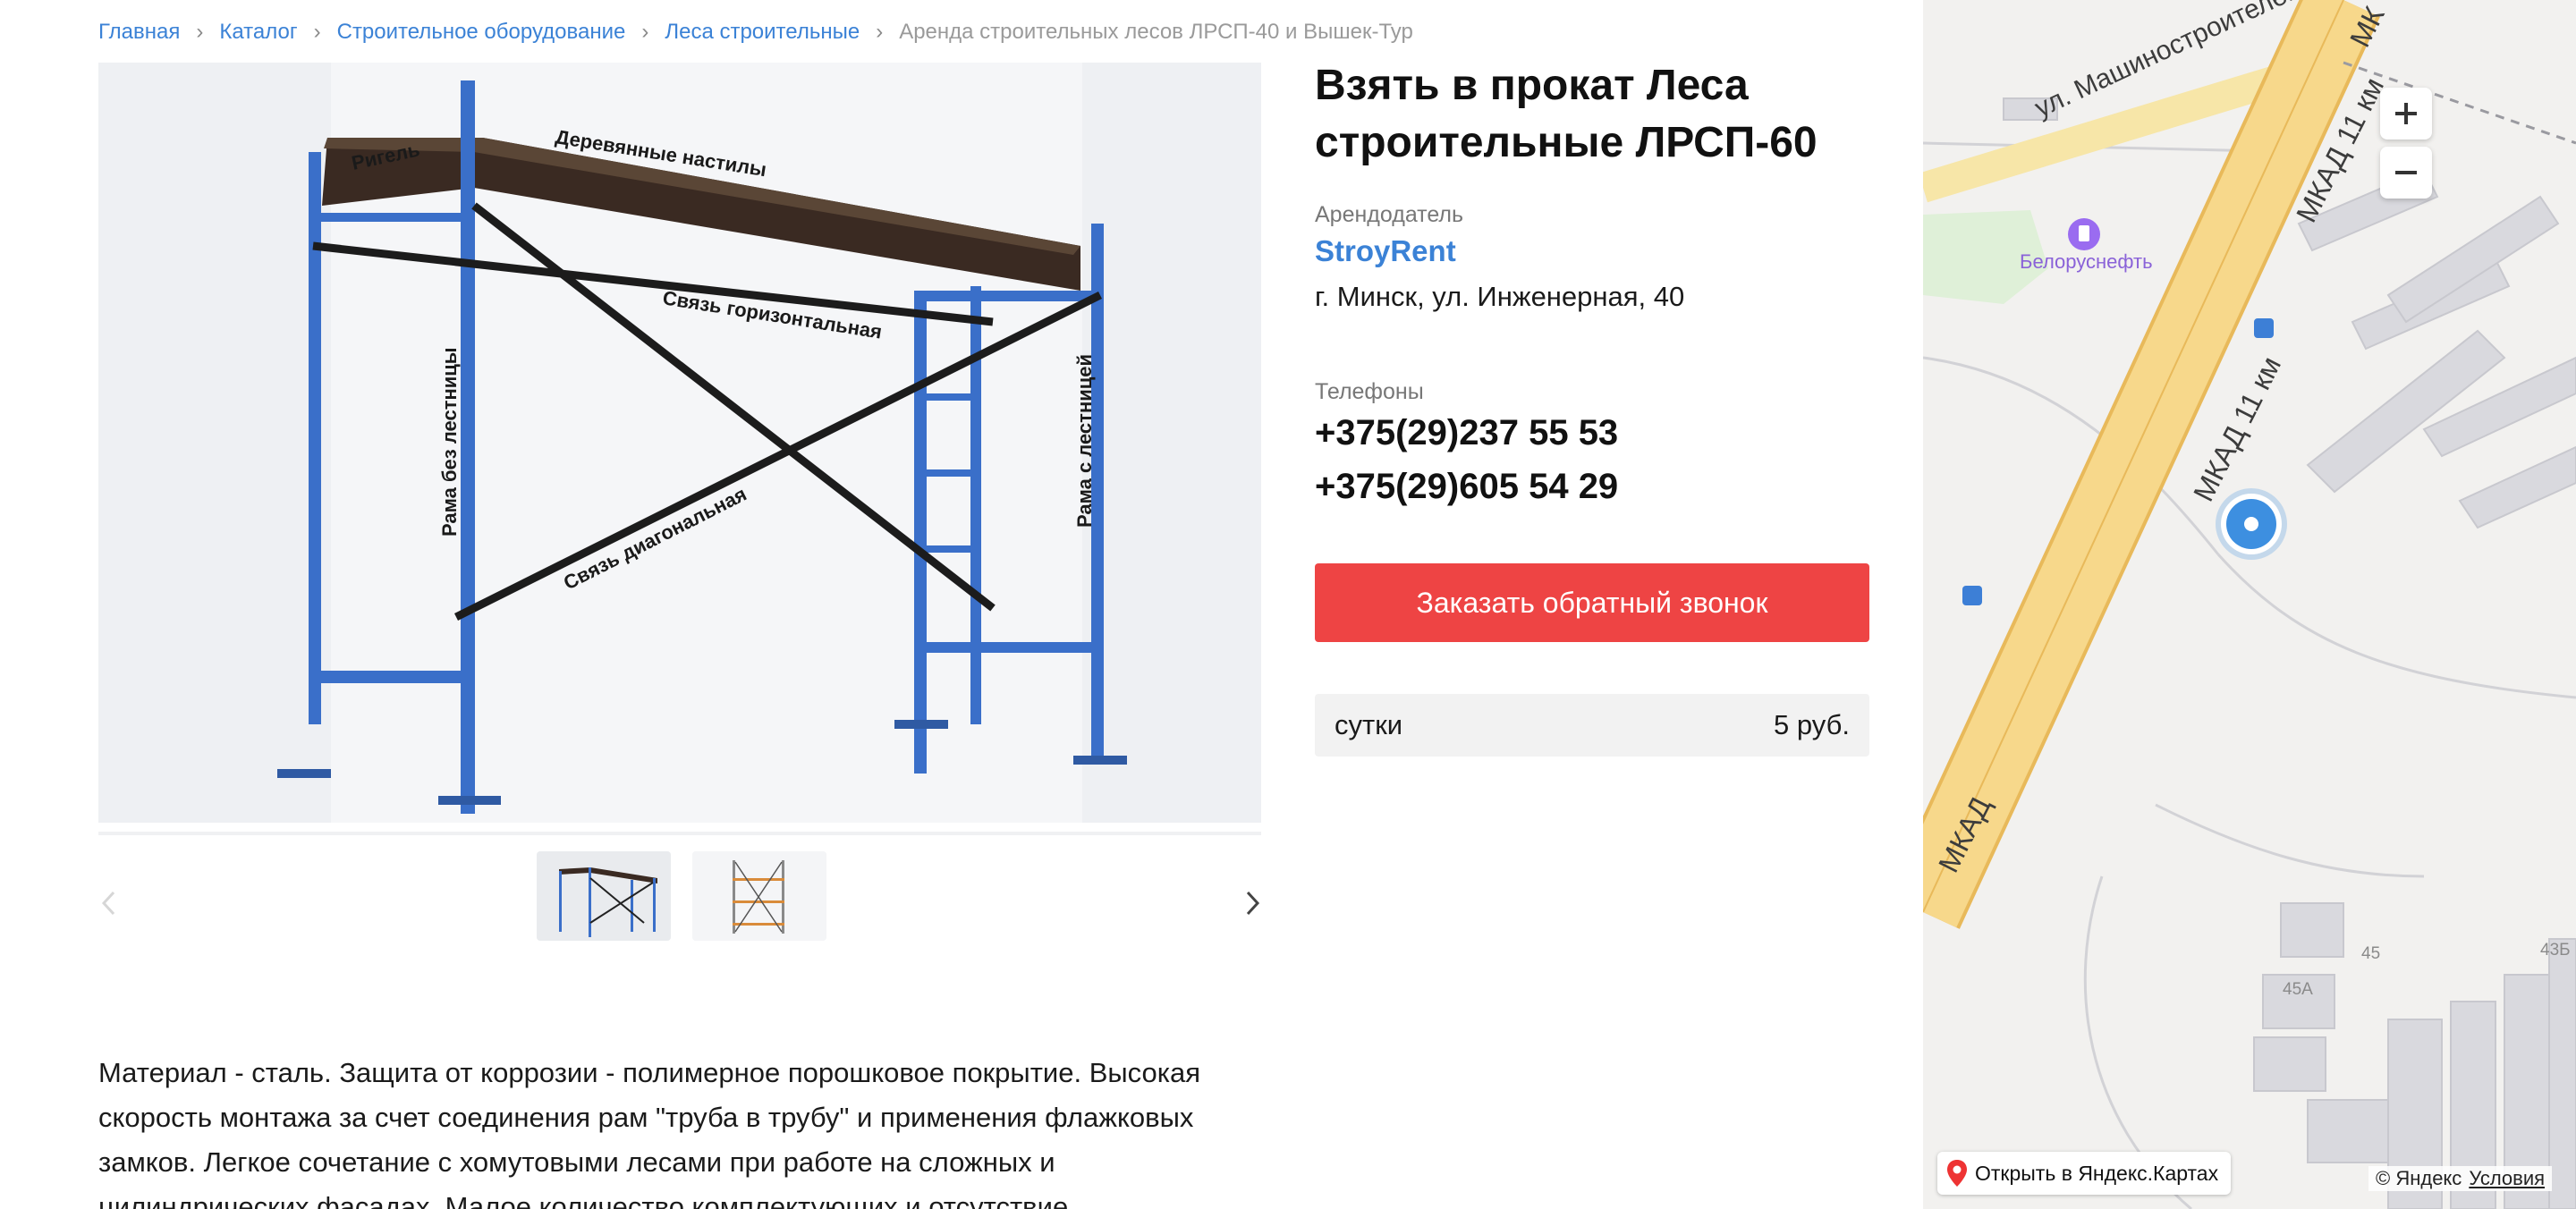 The width and height of the screenshot is (2576, 1209). I want to click on breadcrumb-scaffolding: Леса строительные, so click(762, 32).